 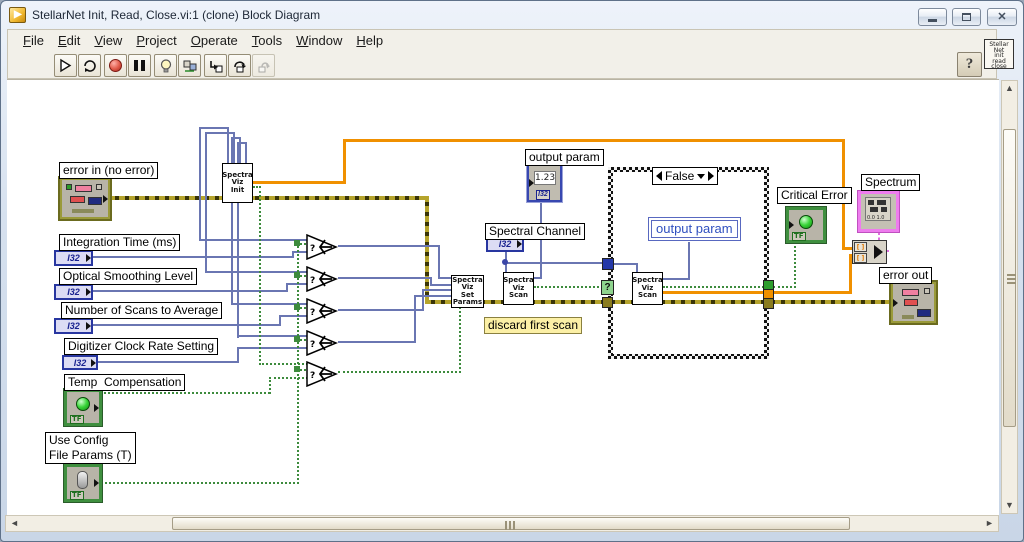 What do you see at coordinates (694, 229) in the screenshot?
I see `local-variable-output-param: output param` at bounding box center [694, 229].